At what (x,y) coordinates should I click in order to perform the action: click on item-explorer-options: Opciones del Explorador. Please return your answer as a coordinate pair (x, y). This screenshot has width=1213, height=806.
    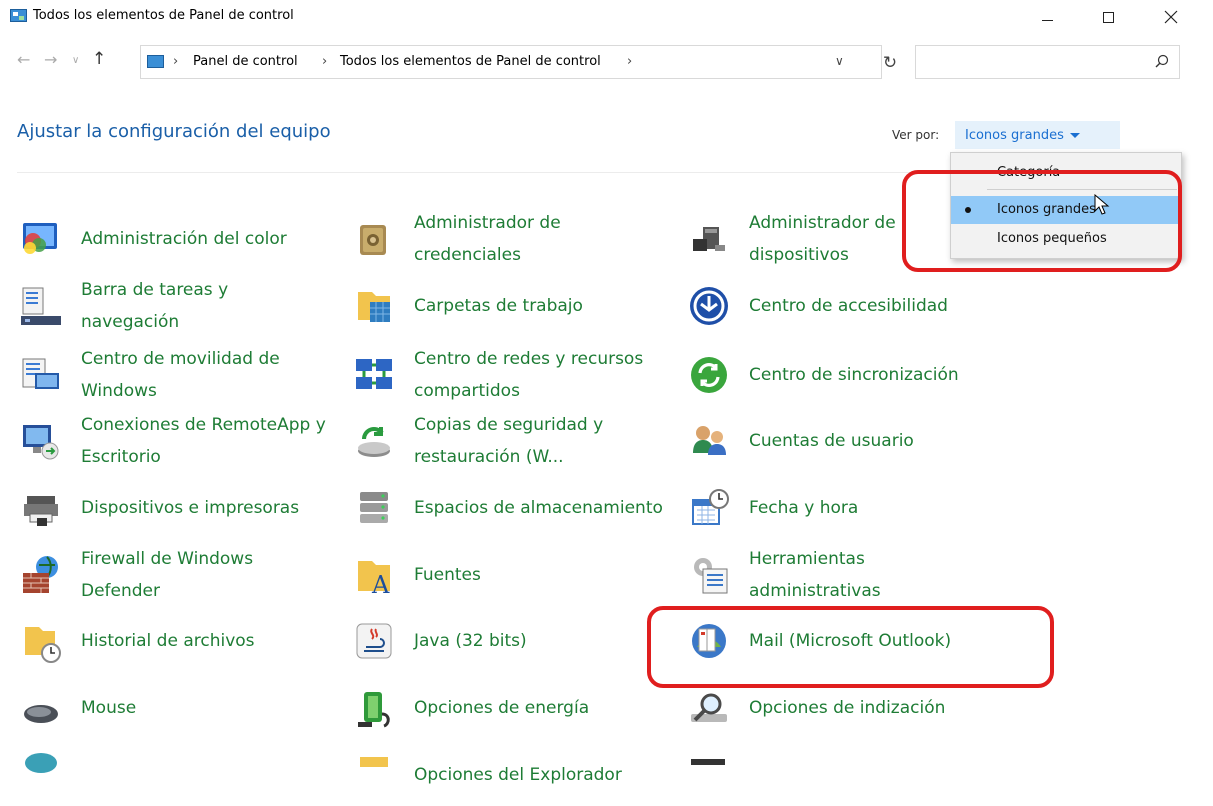
    Looking at the image, I should click on (507, 775).